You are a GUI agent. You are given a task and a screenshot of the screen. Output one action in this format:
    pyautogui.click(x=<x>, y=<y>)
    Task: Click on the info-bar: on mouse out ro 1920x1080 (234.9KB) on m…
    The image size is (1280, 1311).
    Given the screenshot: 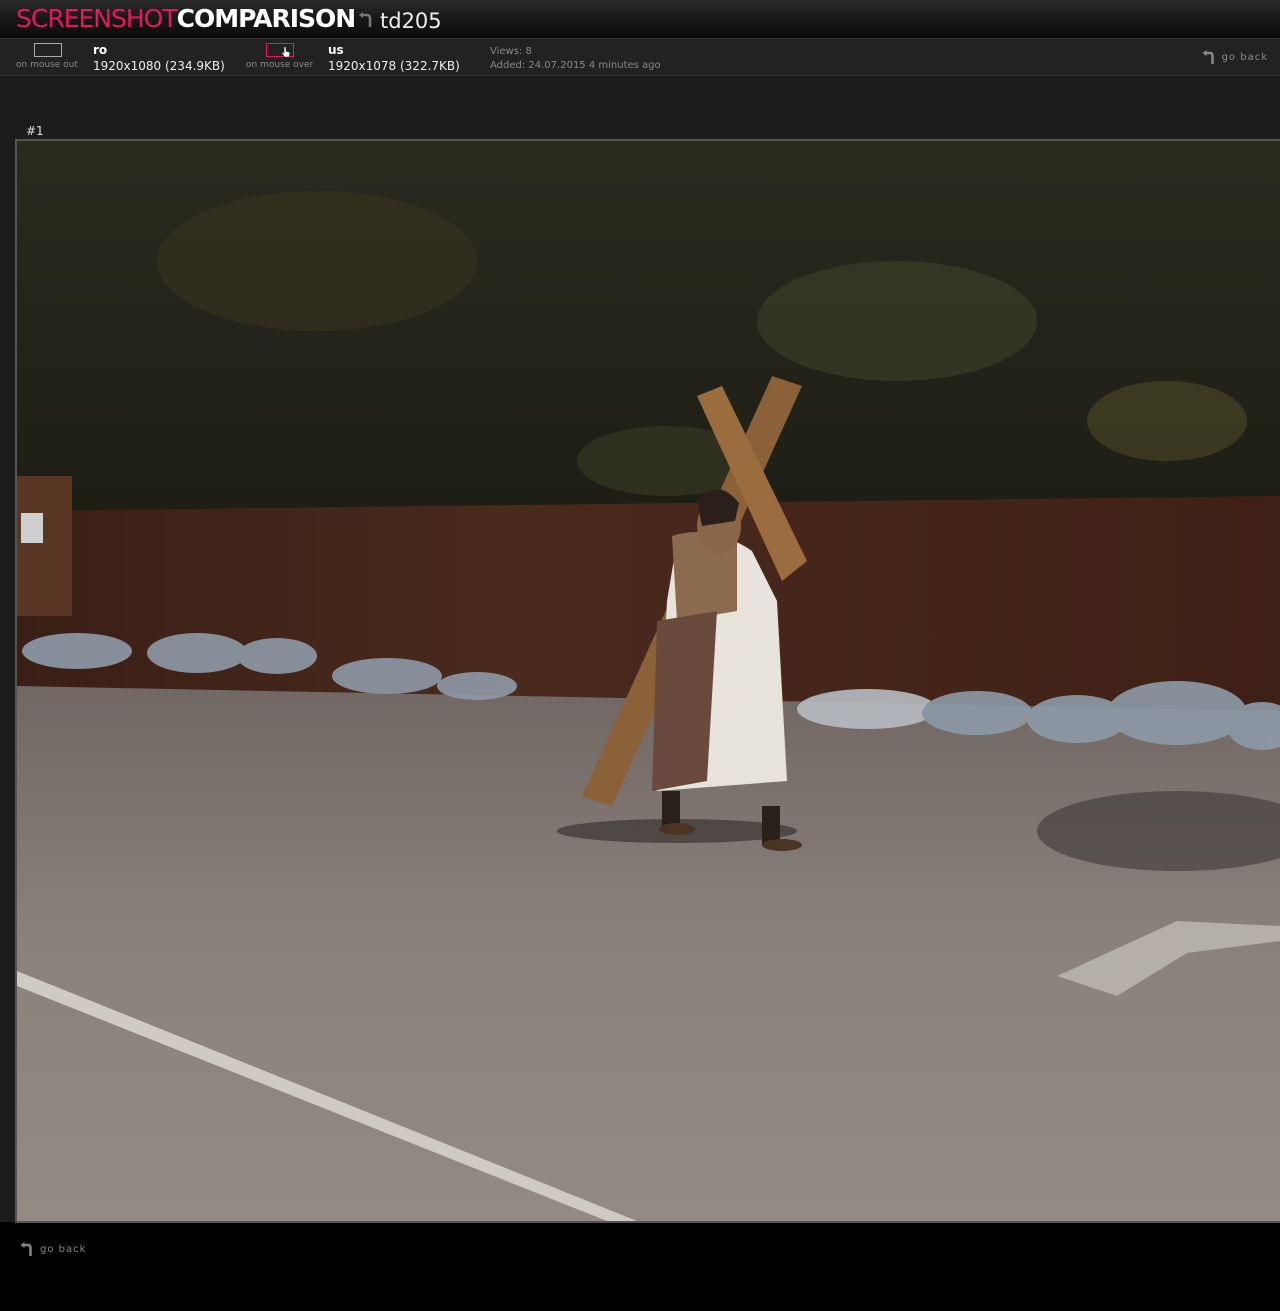 What is the action you would take?
    pyautogui.click(x=640, y=57)
    